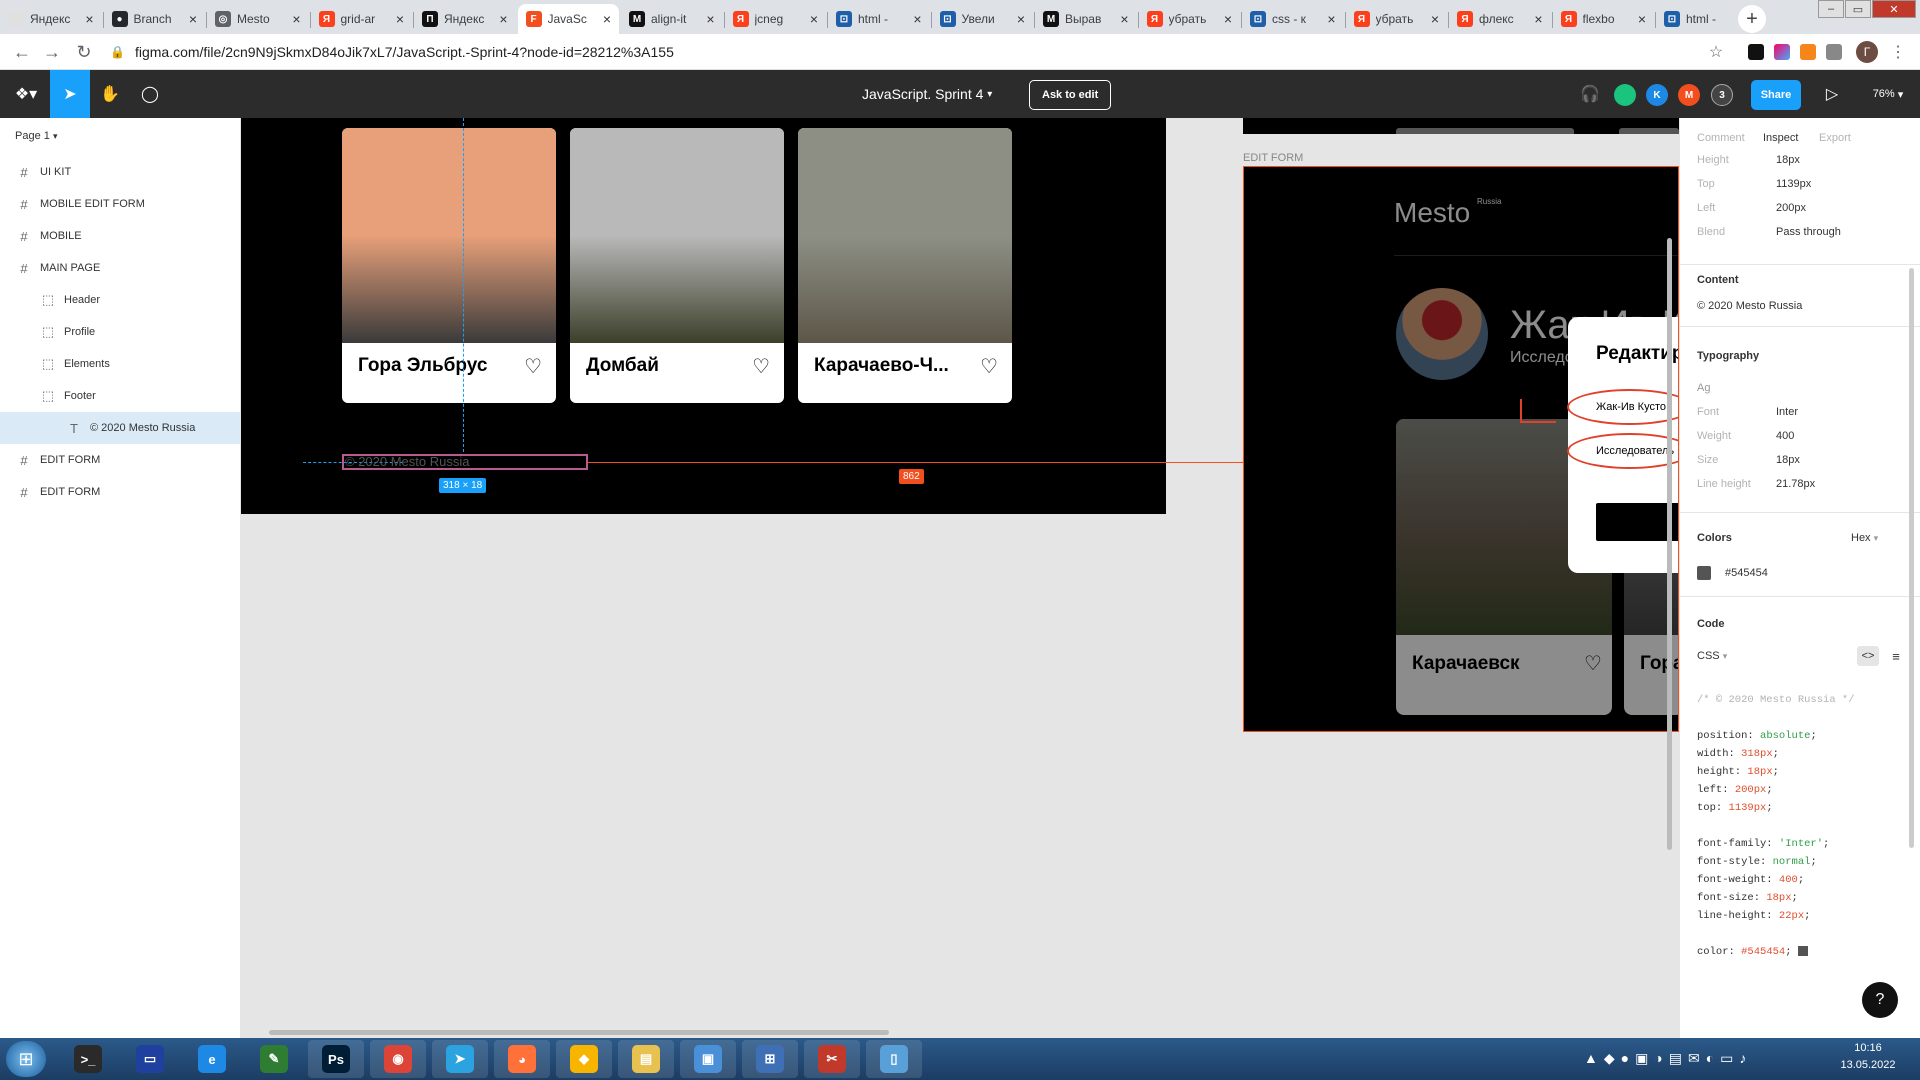  I want to click on taskbar-app-save: ▭, so click(150, 1059).